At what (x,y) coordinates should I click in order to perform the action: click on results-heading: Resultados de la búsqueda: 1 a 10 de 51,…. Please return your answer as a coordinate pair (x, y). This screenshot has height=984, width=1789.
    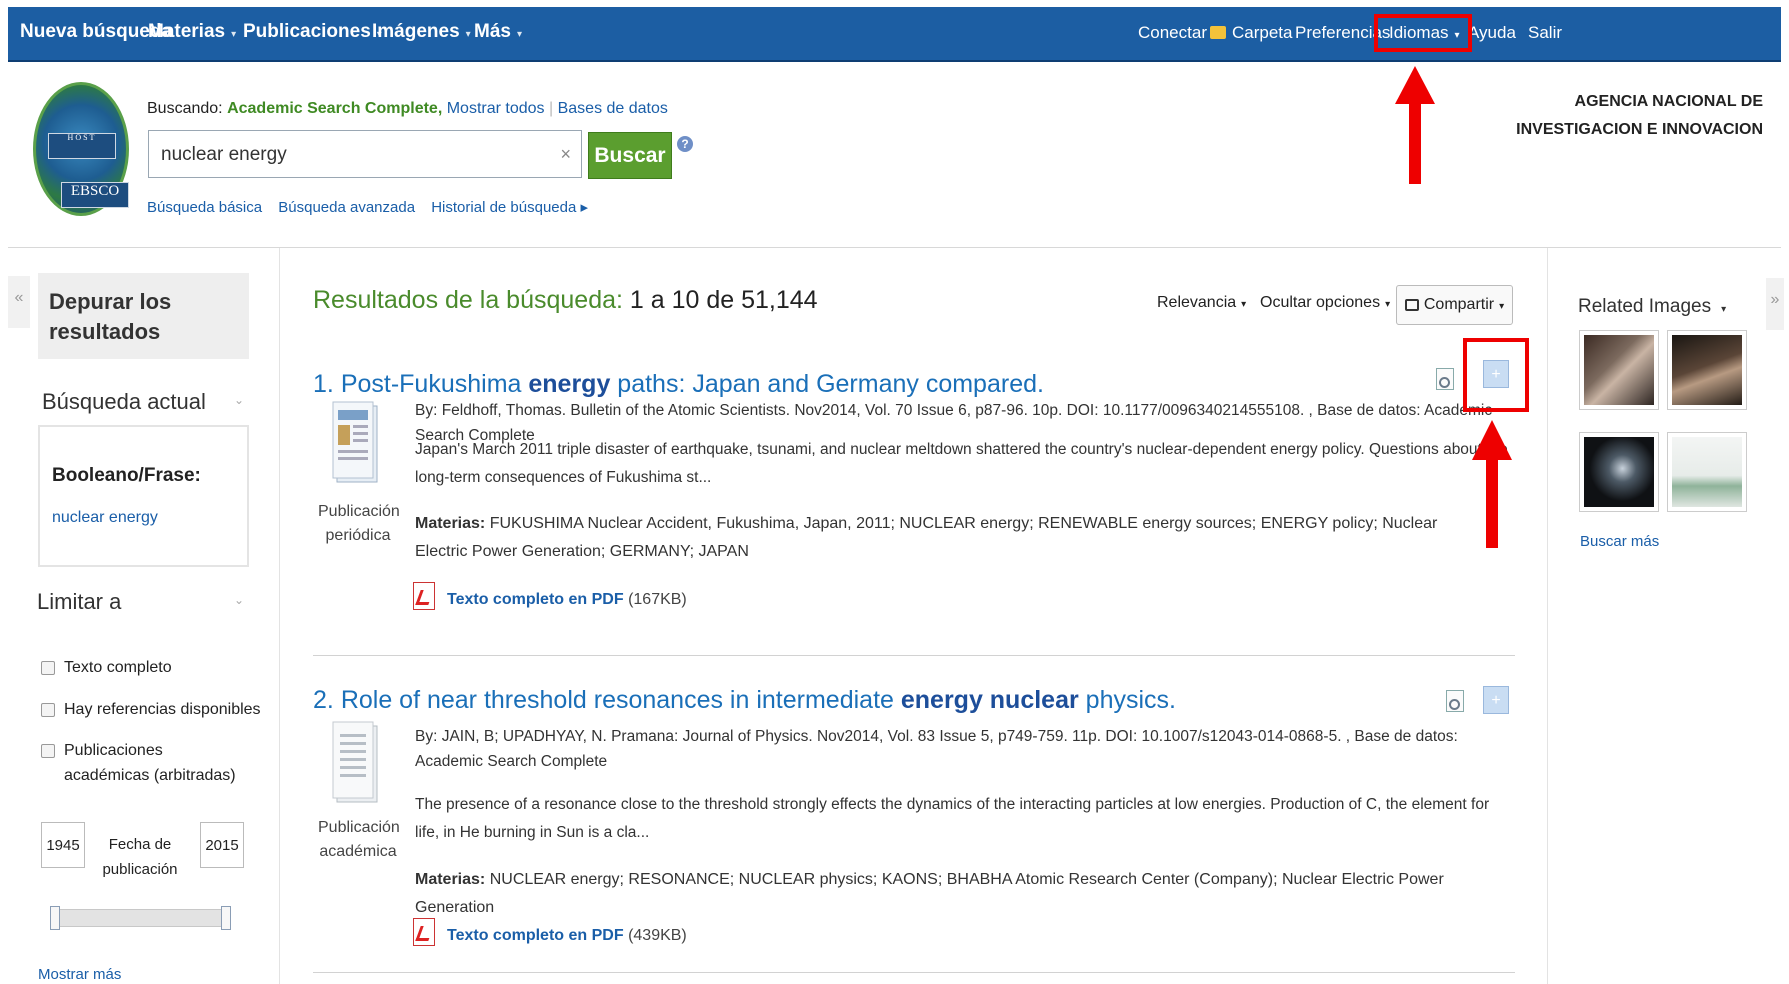
    Looking at the image, I should click on (565, 300).